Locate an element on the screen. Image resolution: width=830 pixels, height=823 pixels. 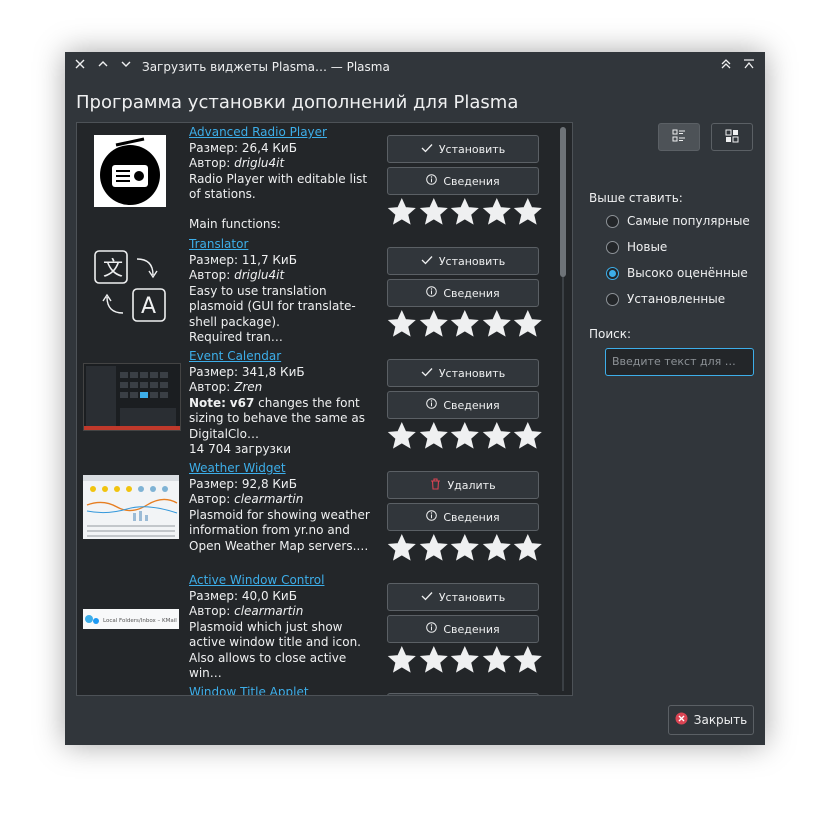
item-name-link: Event Calendar is located at coordinates (284, 357).